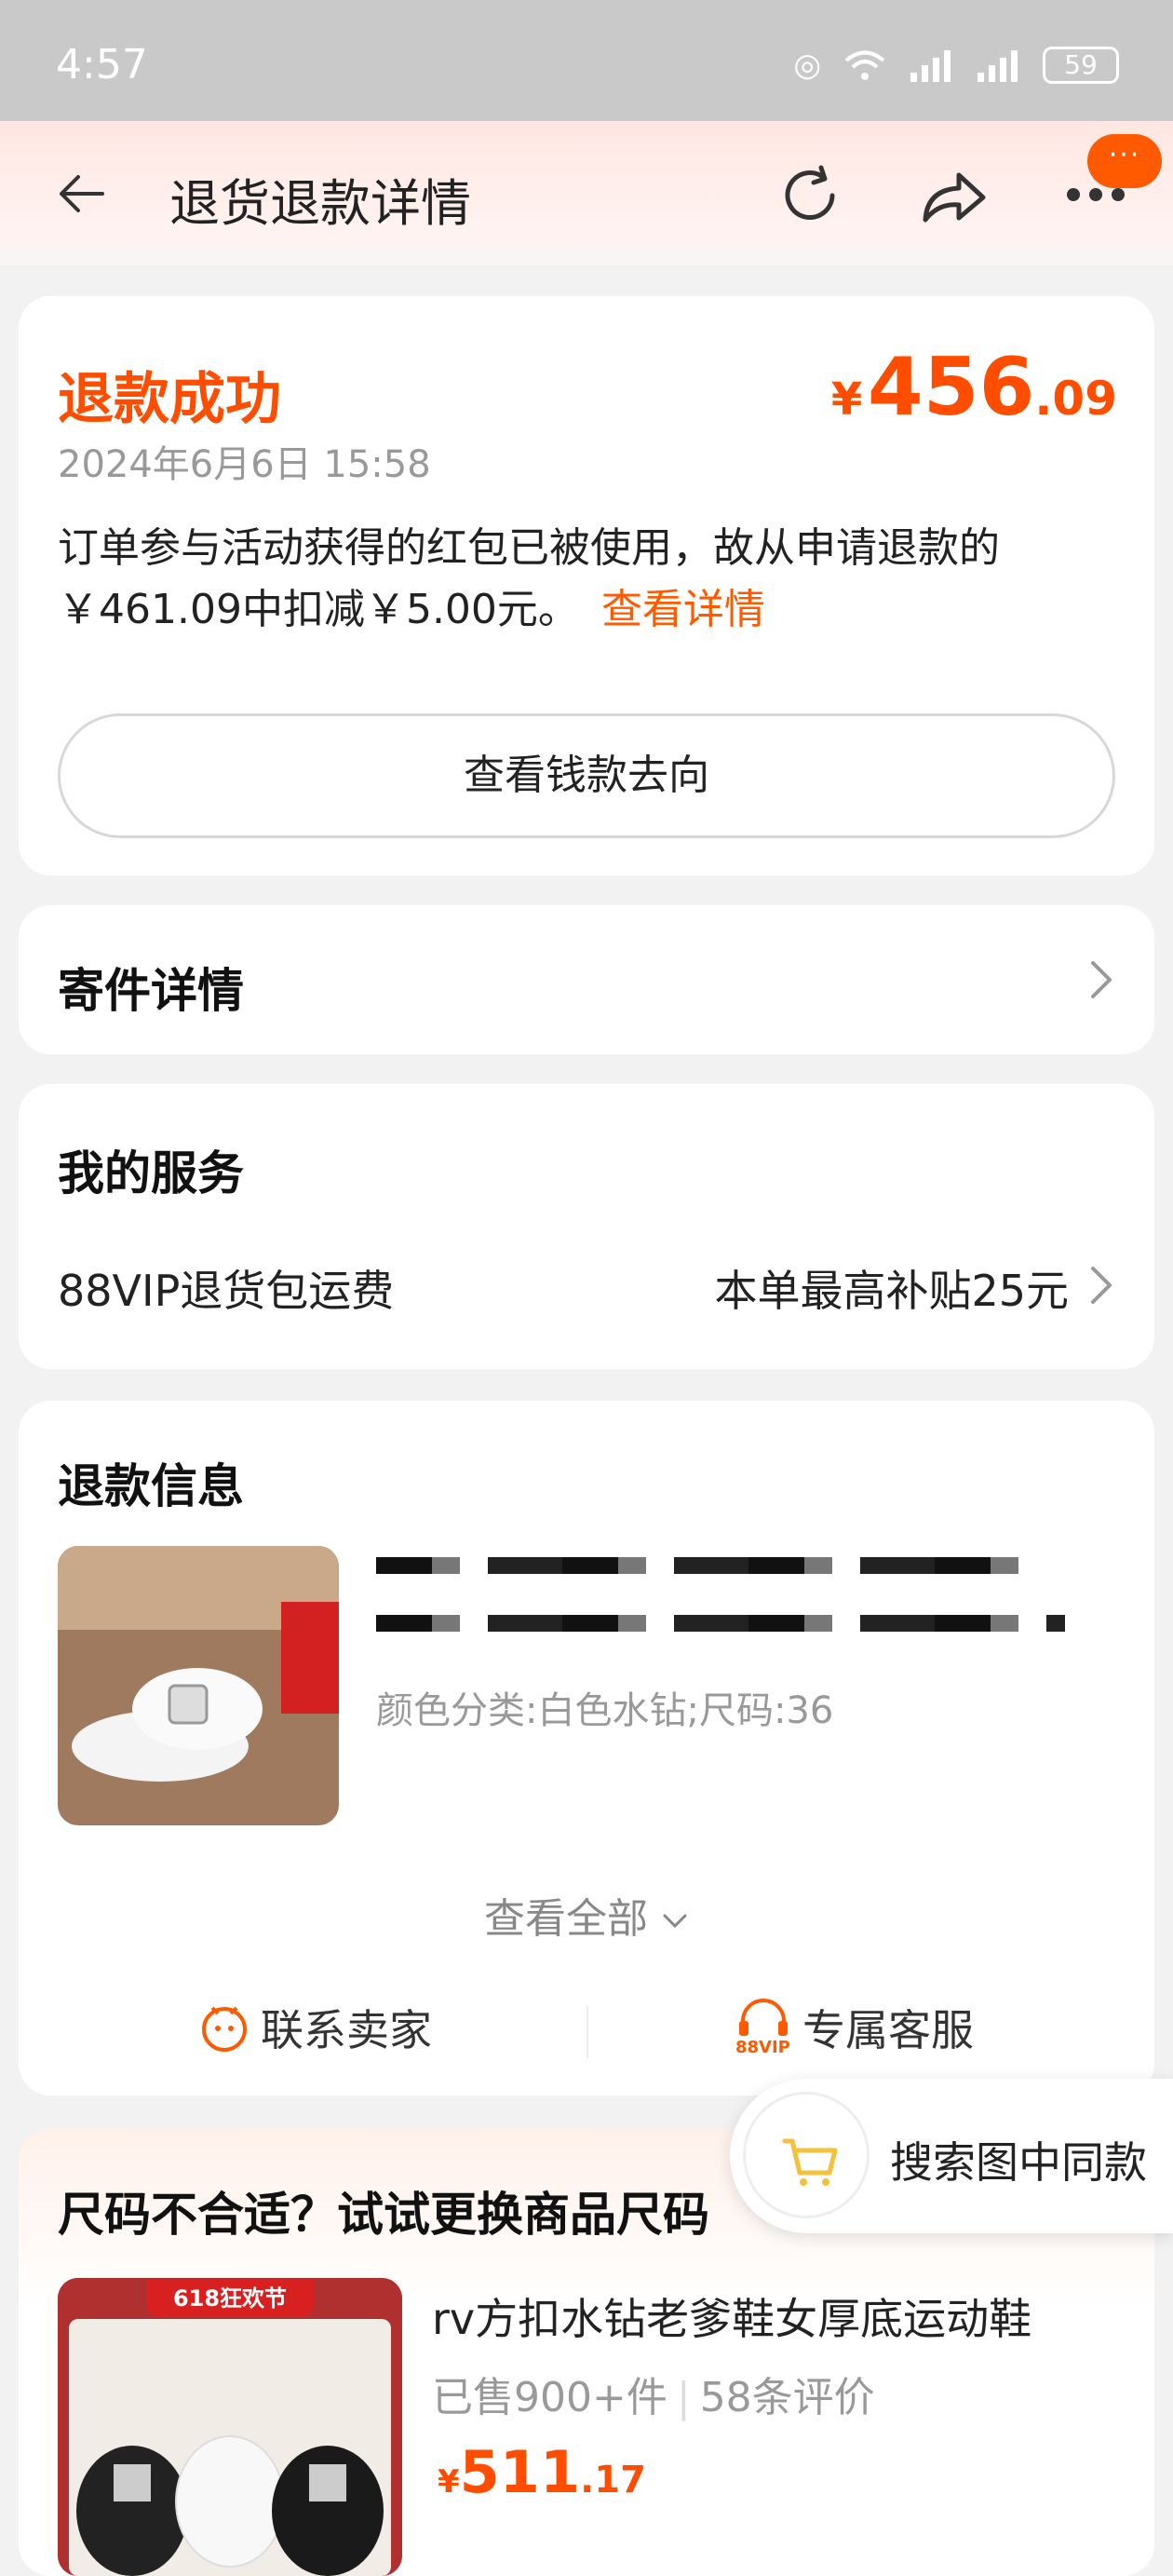 This screenshot has height=2576, width=1173. What do you see at coordinates (586, 1226) in the screenshot?
I see `my-services-card: 我的服务 88VIP退货包运费 本单最高补贴25元` at bounding box center [586, 1226].